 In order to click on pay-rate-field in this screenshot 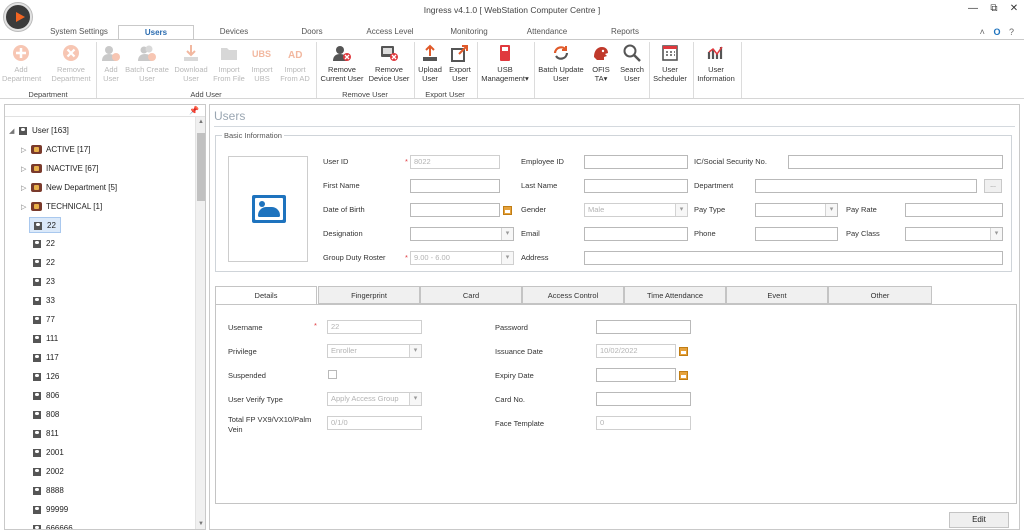, I will do `click(954, 210)`.